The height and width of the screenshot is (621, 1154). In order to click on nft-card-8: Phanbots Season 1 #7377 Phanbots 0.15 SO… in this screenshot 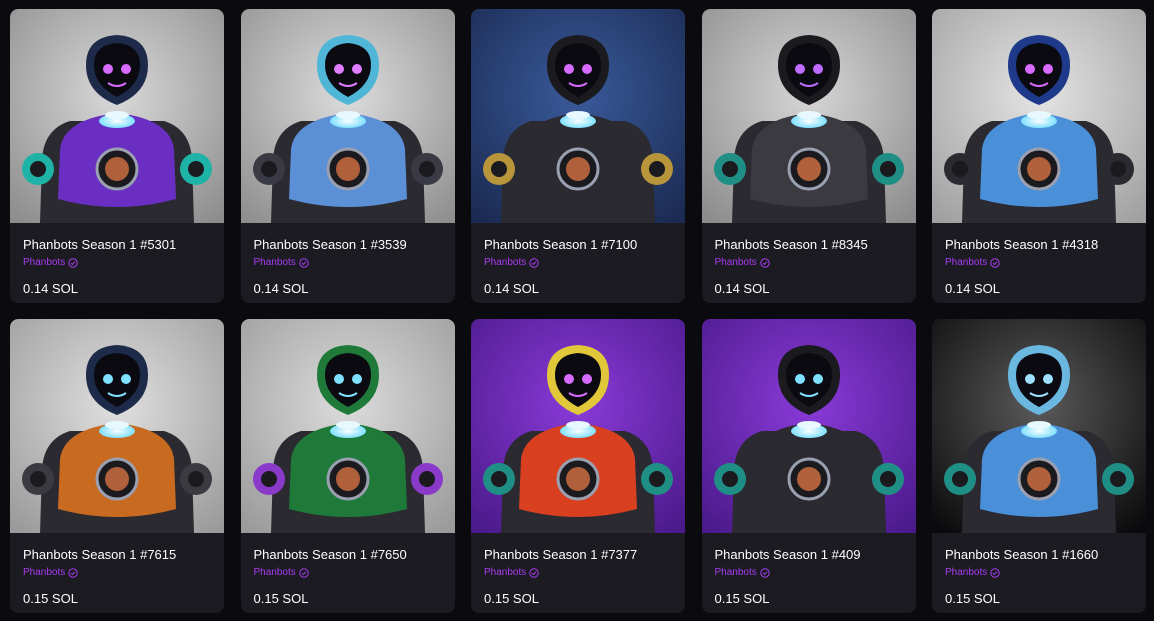, I will do `click(578, 466)`.